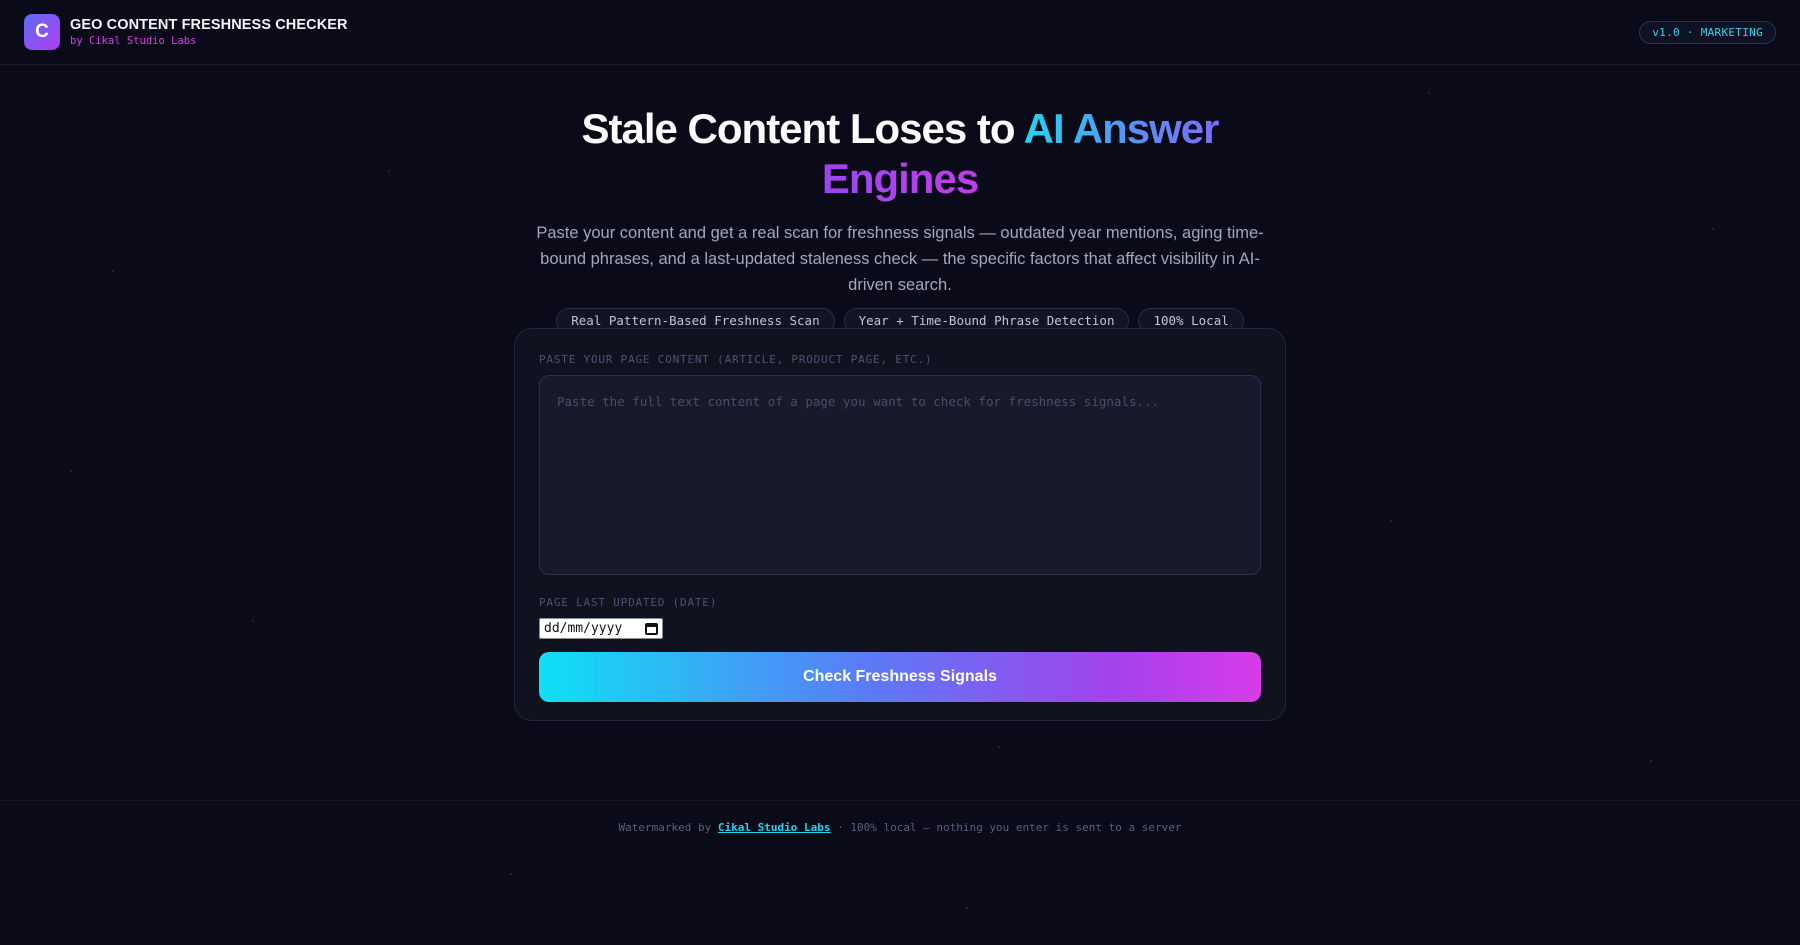 Image resolution: width=1800 pixels, height=945 pixels. Describe the element at coordinates (668, 827) in the screenshot. I see `footer-prefix: Watermarked by` at that location.